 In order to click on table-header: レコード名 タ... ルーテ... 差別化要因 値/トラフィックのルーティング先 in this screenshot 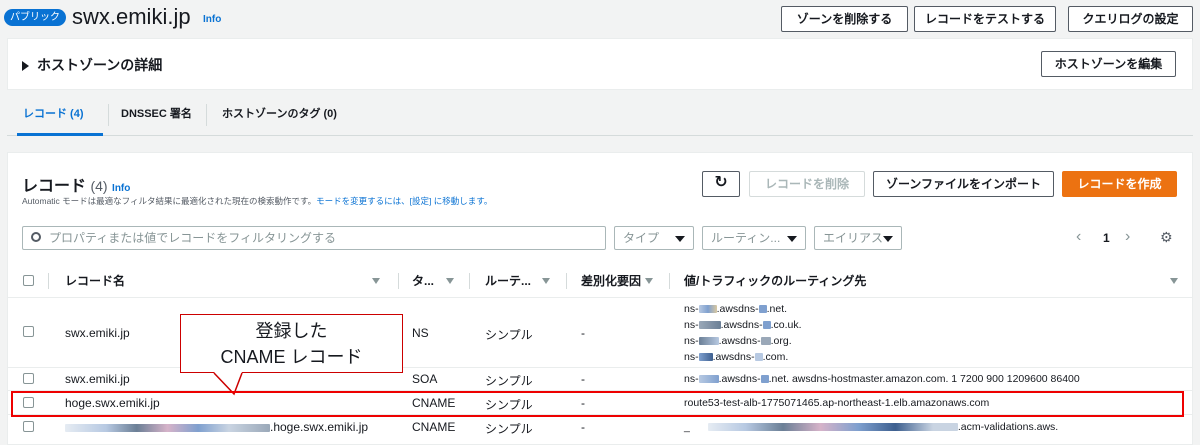, I will do `click(600, 281)`.